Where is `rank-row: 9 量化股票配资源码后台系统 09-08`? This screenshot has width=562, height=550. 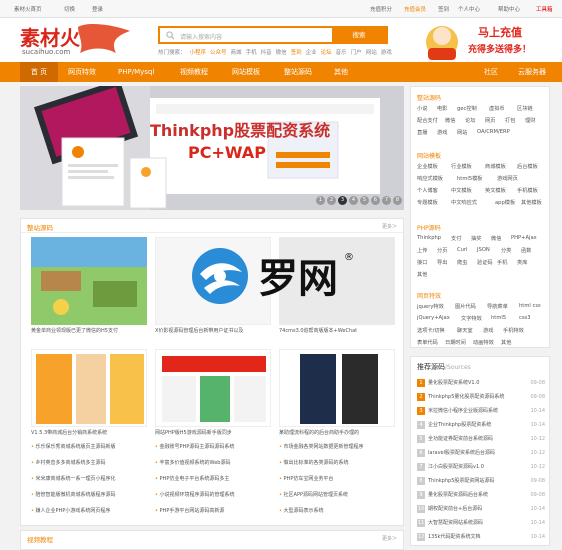 rank-row: 9 量化股票配资源码后台系统 09-08 is located at coordinates (481, 497).